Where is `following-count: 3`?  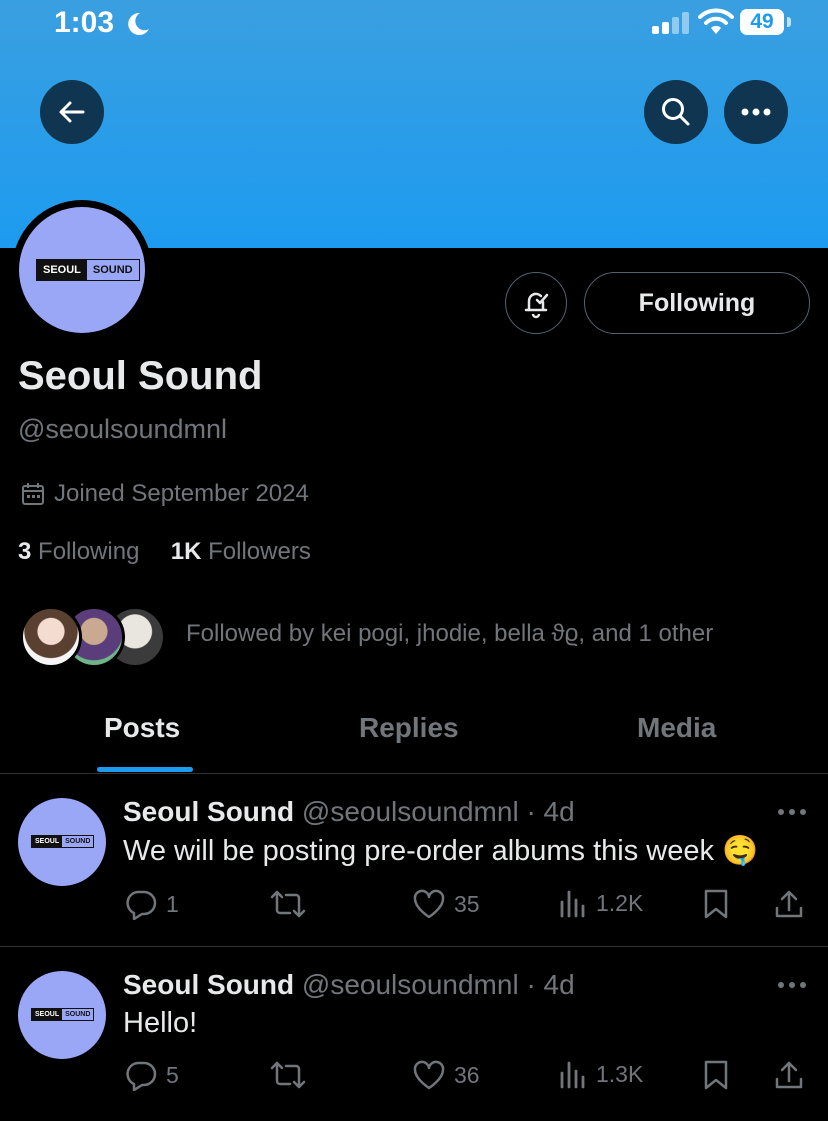 following-count: 3 is located at coordinates (25, 551).